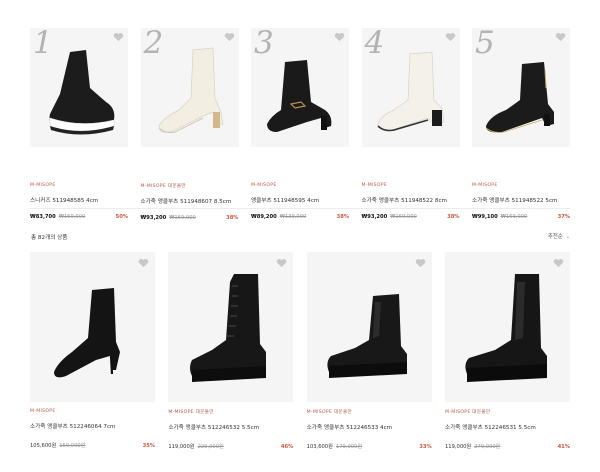  What do you see at coordinates (507, 427) in the screenshot?
I see `product-name: 소가죽 앵클부츠 512246531 5.5cm` at bounding box center [507, 427].